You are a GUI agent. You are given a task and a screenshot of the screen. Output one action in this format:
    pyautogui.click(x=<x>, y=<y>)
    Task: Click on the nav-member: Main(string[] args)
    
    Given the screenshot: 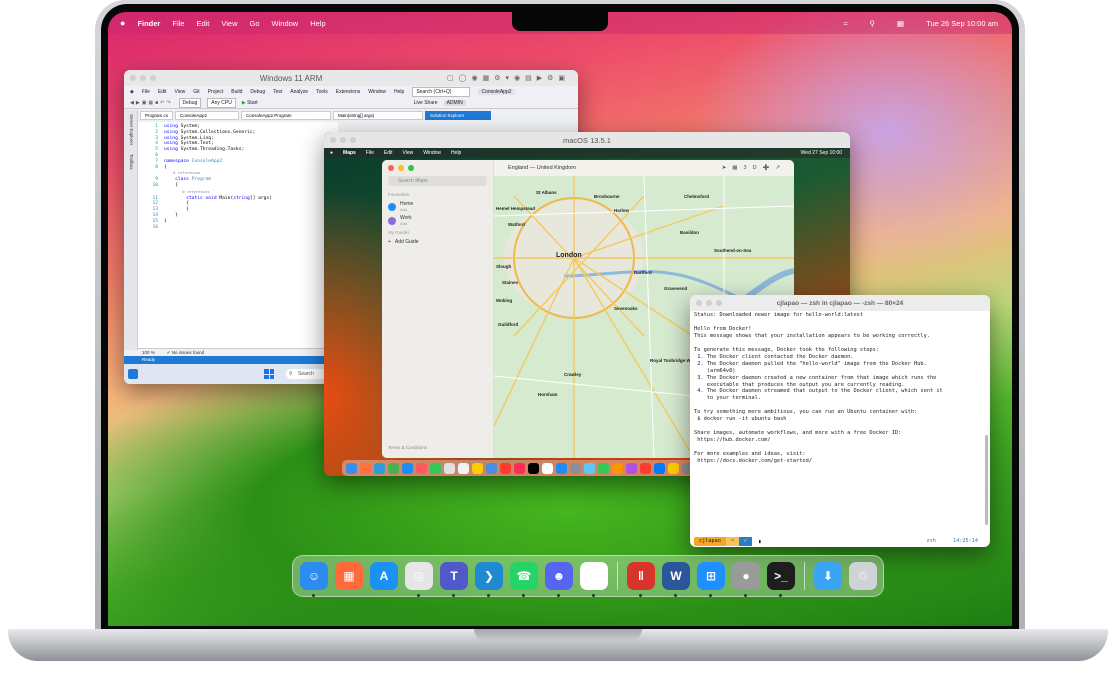 What is the action you would take?
    pyautogui.click(x=378, y=115)
    